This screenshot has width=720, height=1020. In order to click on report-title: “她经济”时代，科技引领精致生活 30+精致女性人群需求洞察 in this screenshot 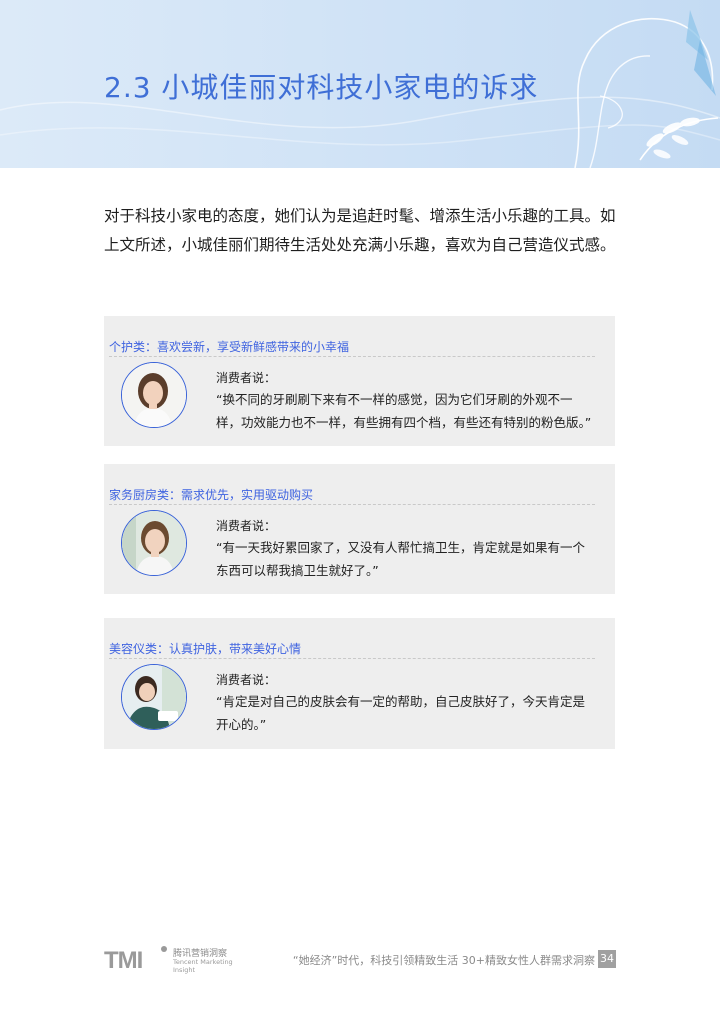, I will do `click(443, 960)`.